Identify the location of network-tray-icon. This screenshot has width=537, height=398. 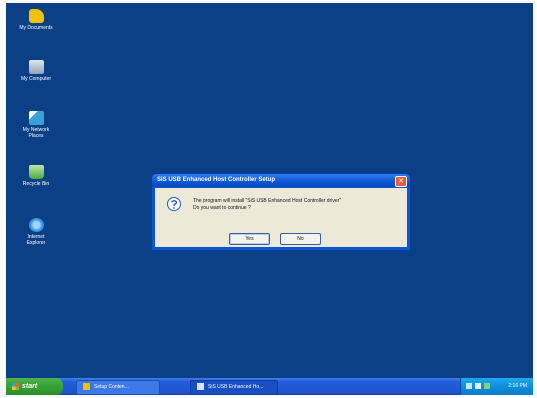
(469, 386).